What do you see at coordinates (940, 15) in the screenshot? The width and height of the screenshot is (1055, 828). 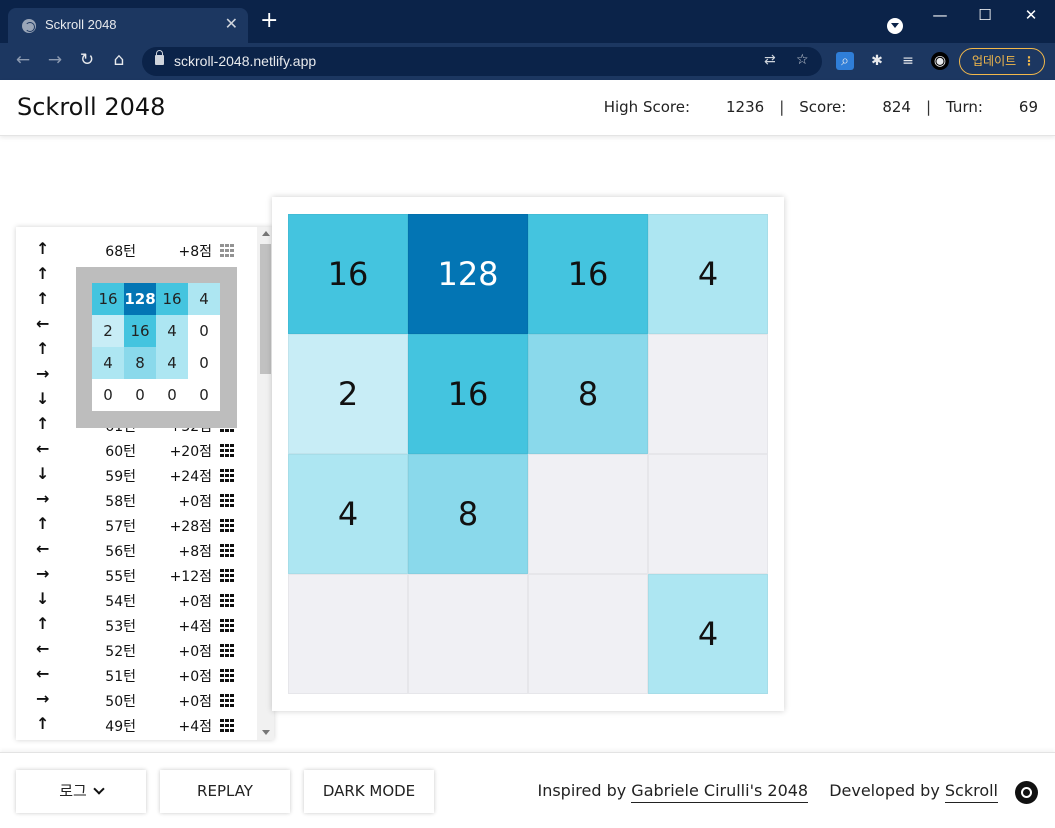 I see `minimize-button: —` at bounding box center [940, 15].